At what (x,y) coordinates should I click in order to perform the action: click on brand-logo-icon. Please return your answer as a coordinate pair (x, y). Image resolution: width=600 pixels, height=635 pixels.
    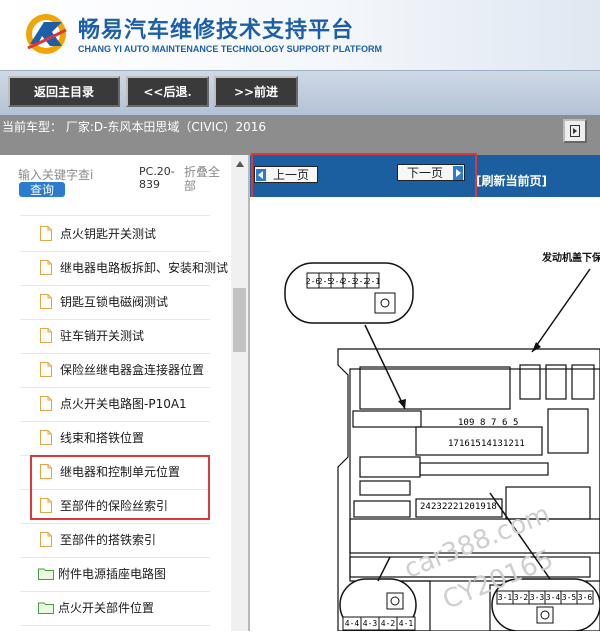
    Looking at the image, I should click on (46, 34).